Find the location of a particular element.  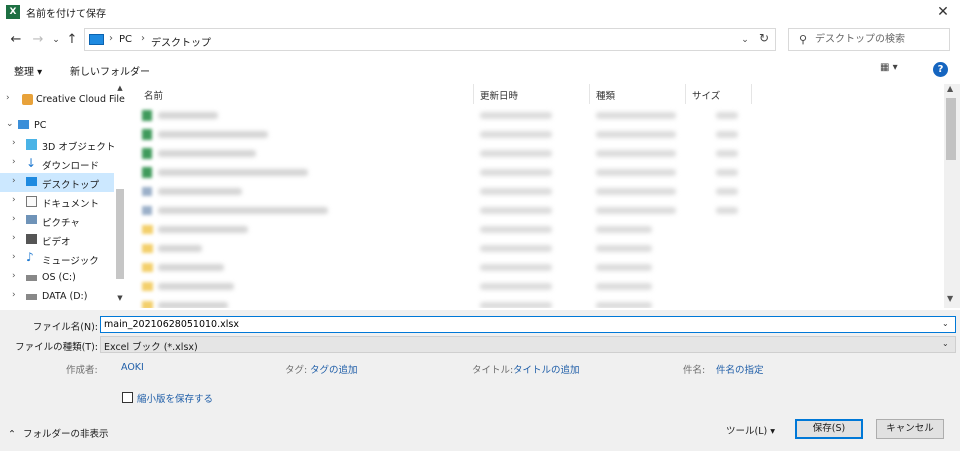

column-header-type: 種類 is located at coordinates (638, 94).